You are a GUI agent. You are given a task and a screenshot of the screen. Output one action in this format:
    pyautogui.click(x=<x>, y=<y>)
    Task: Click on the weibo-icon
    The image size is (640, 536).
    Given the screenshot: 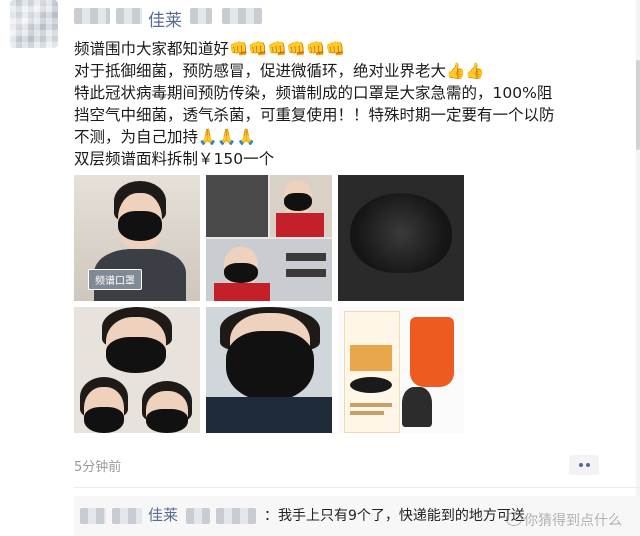 What is the action you would take?
    pyautogui.click(x=514, y=519)
    